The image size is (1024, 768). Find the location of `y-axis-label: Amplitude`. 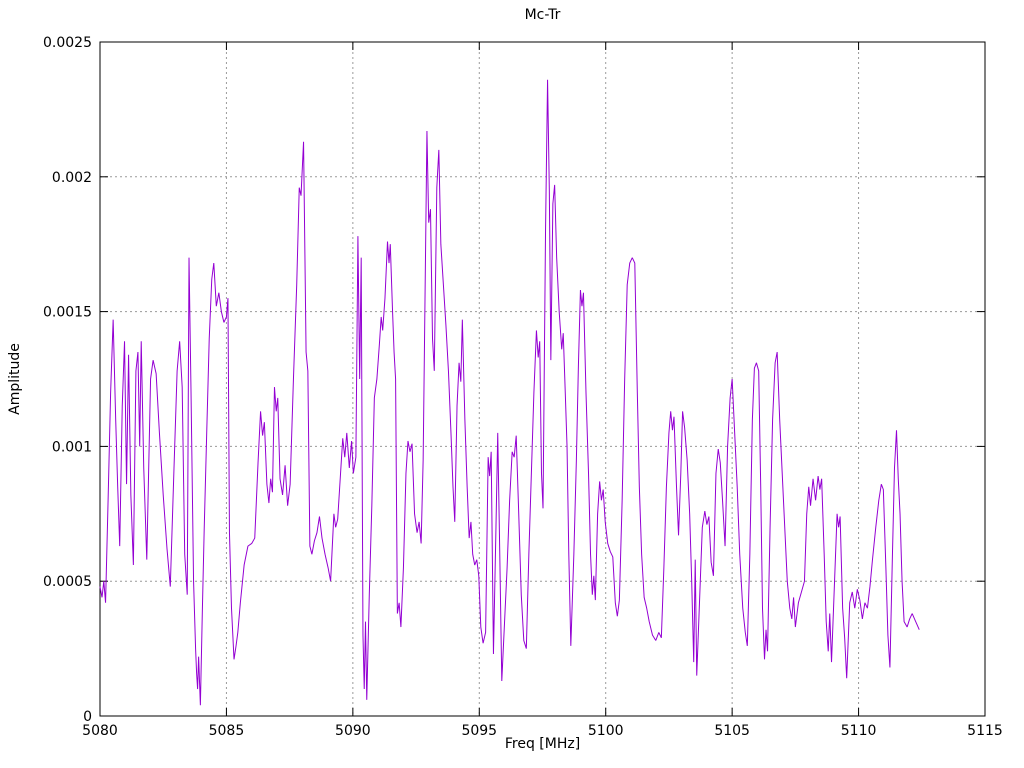

y-axis-label: Amplitude is located at coordinates (15, 379).